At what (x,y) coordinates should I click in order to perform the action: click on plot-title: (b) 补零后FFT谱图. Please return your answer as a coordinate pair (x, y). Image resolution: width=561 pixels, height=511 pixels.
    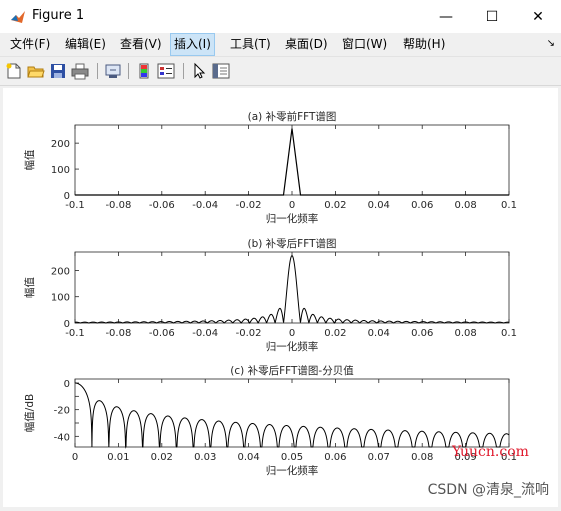
    Looking at the image, I should click on (291, 243).